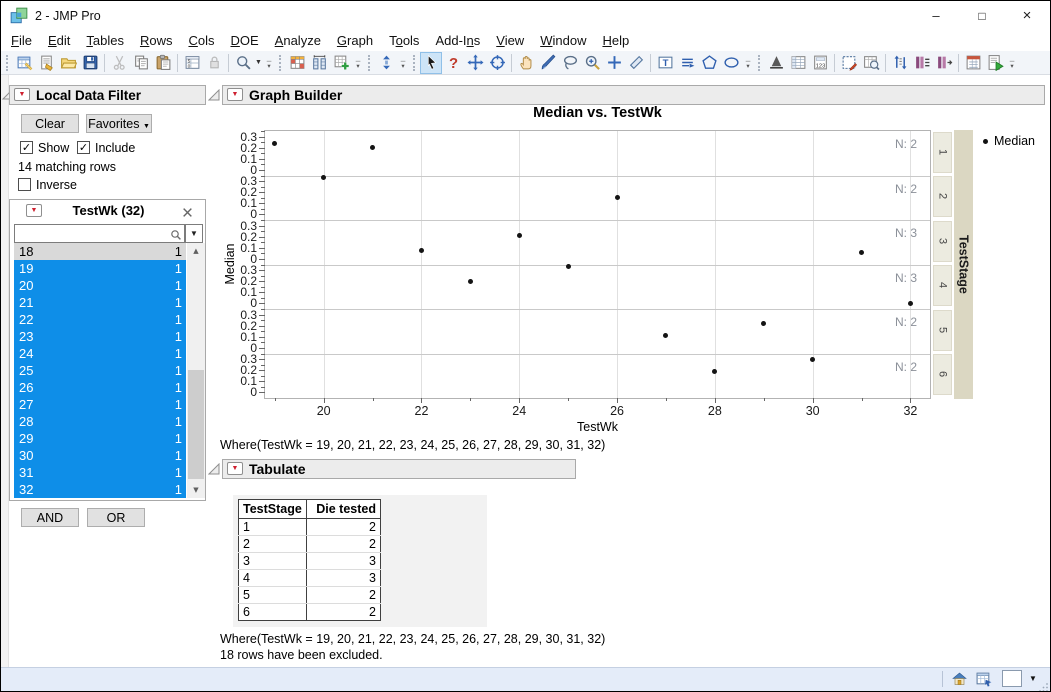 This screenshot has width=1051, height=692. Describe the element at coordinates (100, 370) in the screenshot. I see `filter-value-row: 25 1` at that location.